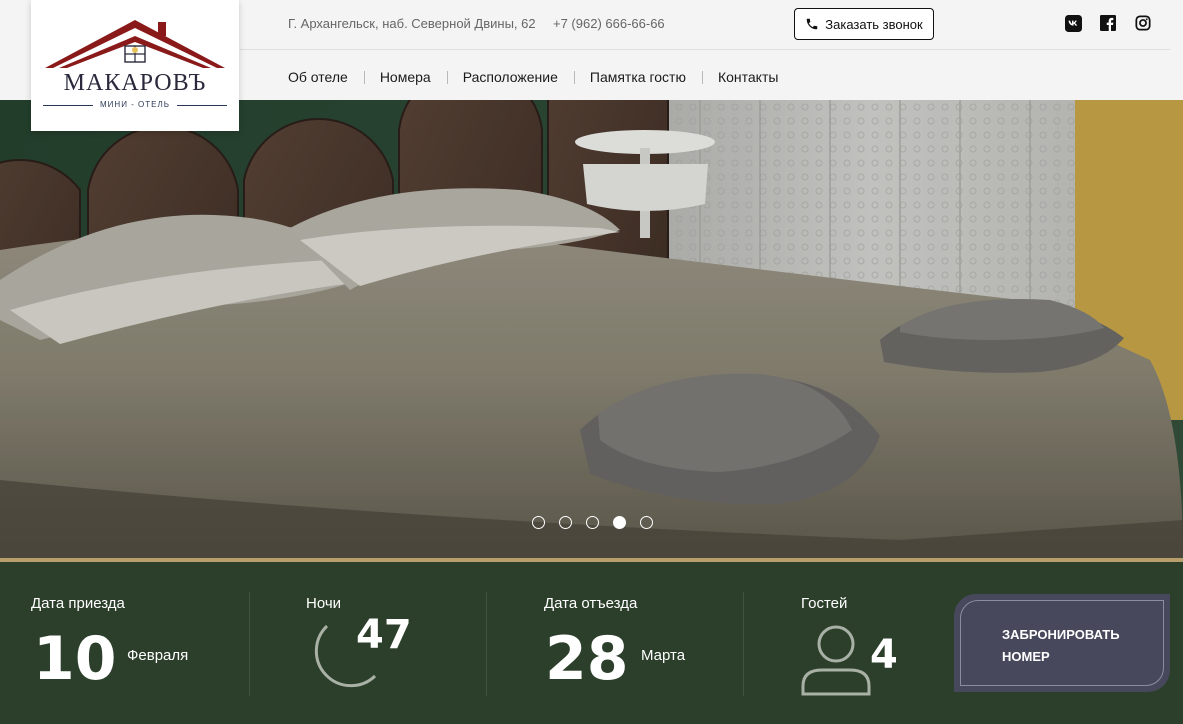 The width and height of the screenshot is (1183, 724). Describe the element at coordinates (1143, 23) in the screenshot. I see `instagram-icon` at that location.